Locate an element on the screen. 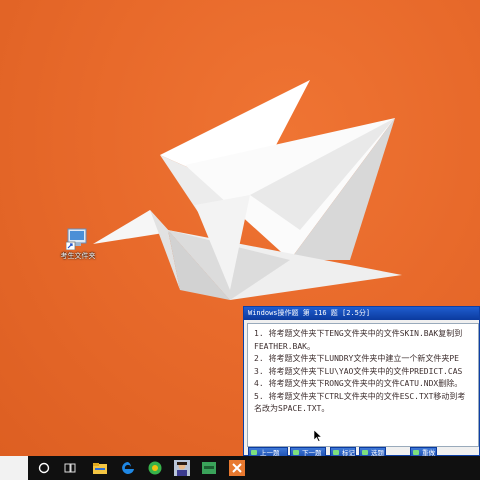 The width and height of the screenshot is (480, 480). question-line: 3. 将考题文件夹下LU\YAO文件夹中的文件PREDICT.CAS is located at coordinates (358, 371).